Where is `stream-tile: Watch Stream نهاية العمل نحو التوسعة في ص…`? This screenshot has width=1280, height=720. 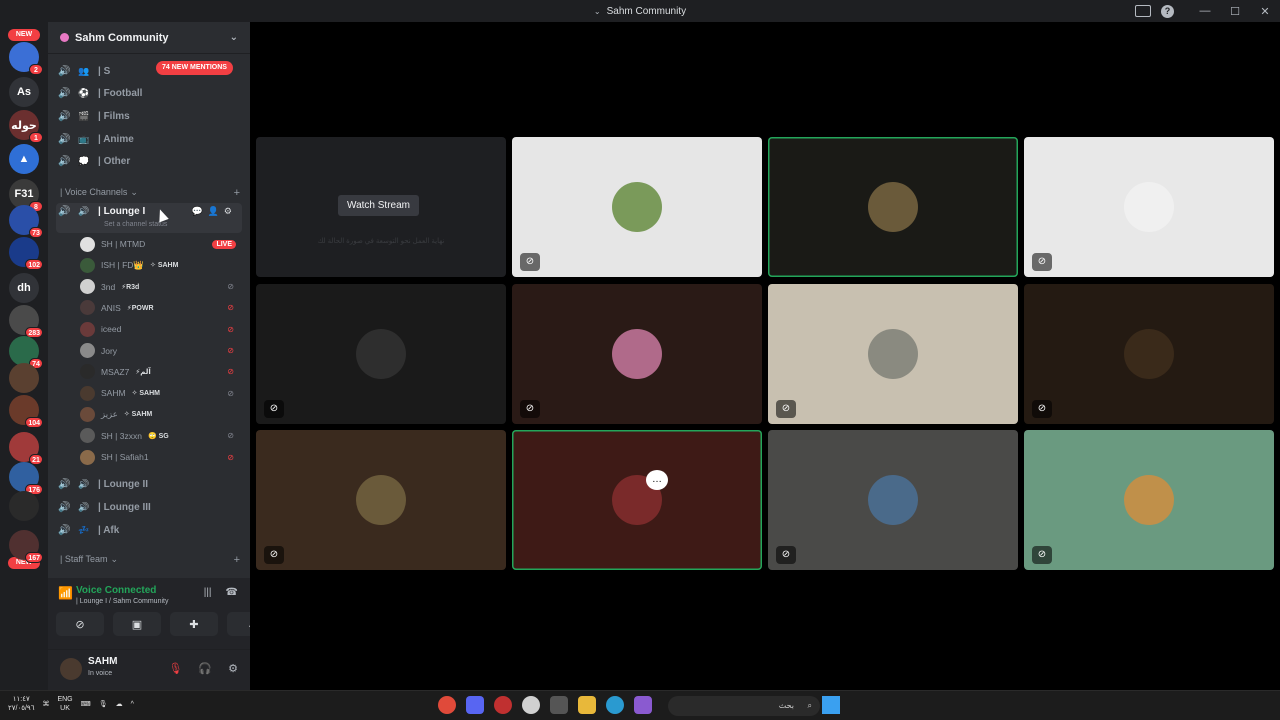
stream-tile: Watch Stream نهاية العمل نحو التوسعة في ص… is located at coordinates (381, 207).